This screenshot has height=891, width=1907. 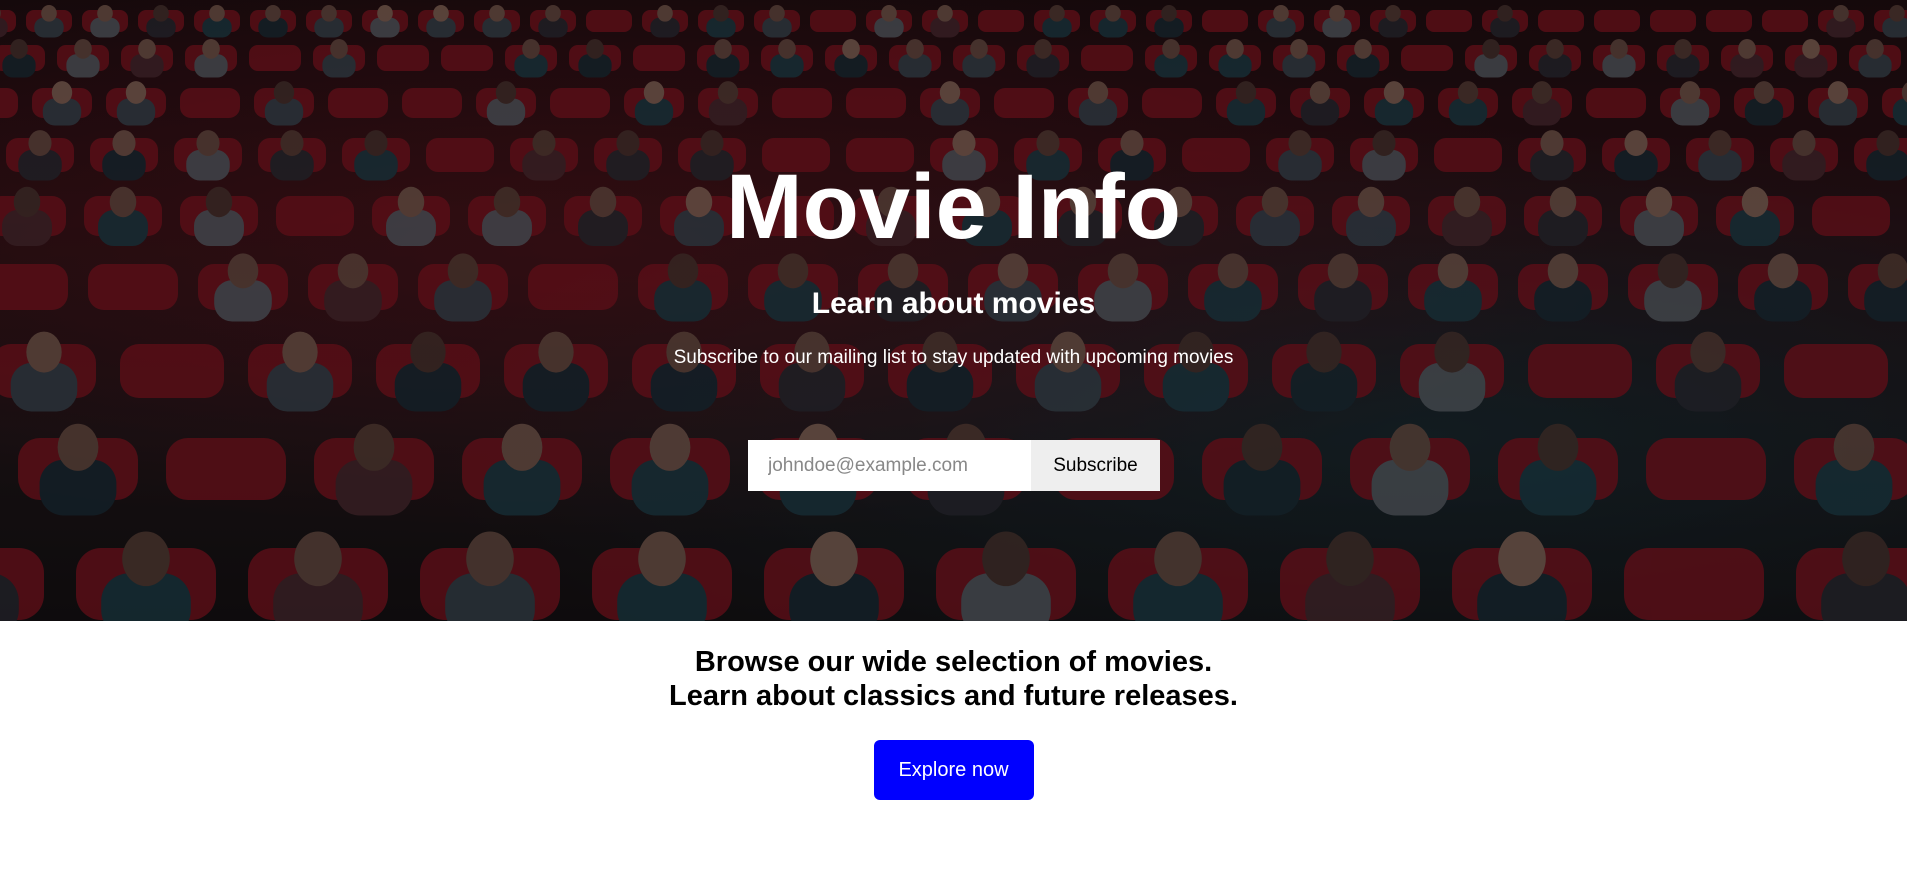 What do you see at coordinates (953, 770) in the screenshot?
I see `explore-now-button: Explore now` at bounding box center [953, 770].